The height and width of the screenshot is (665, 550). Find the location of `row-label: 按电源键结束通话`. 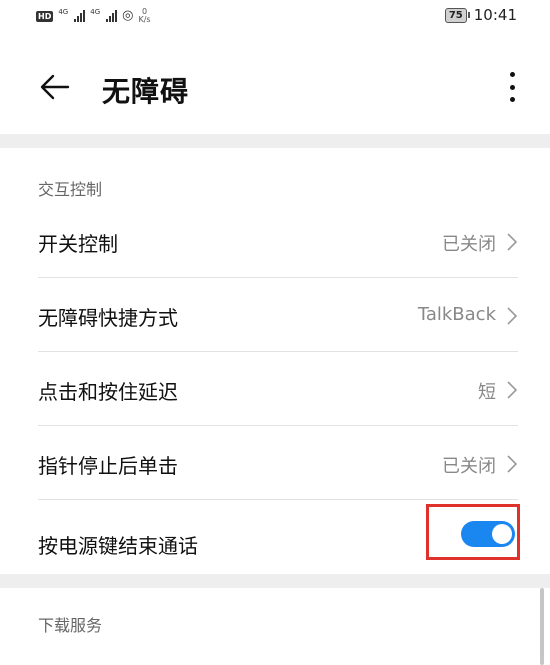

row-label: 按电源键结束通话 is located at coordinates (118, 546).